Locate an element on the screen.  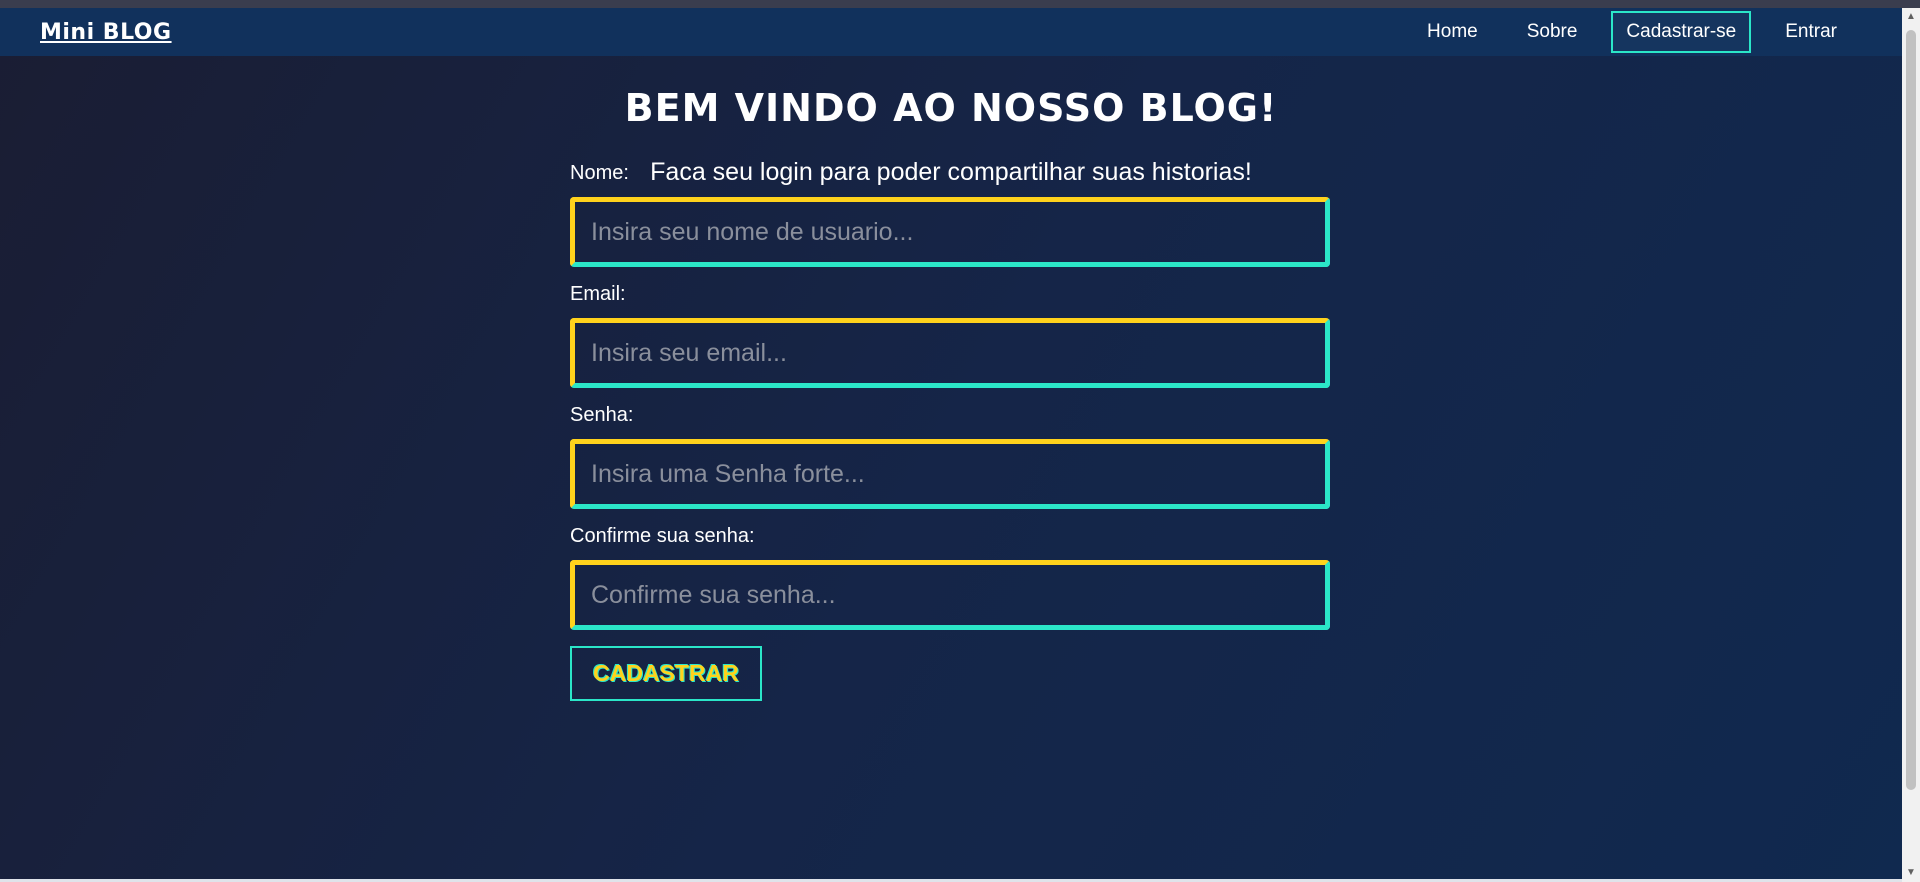
nav-link-cadastrar: Cadastrar-se is located at coordinates (1681, 32).